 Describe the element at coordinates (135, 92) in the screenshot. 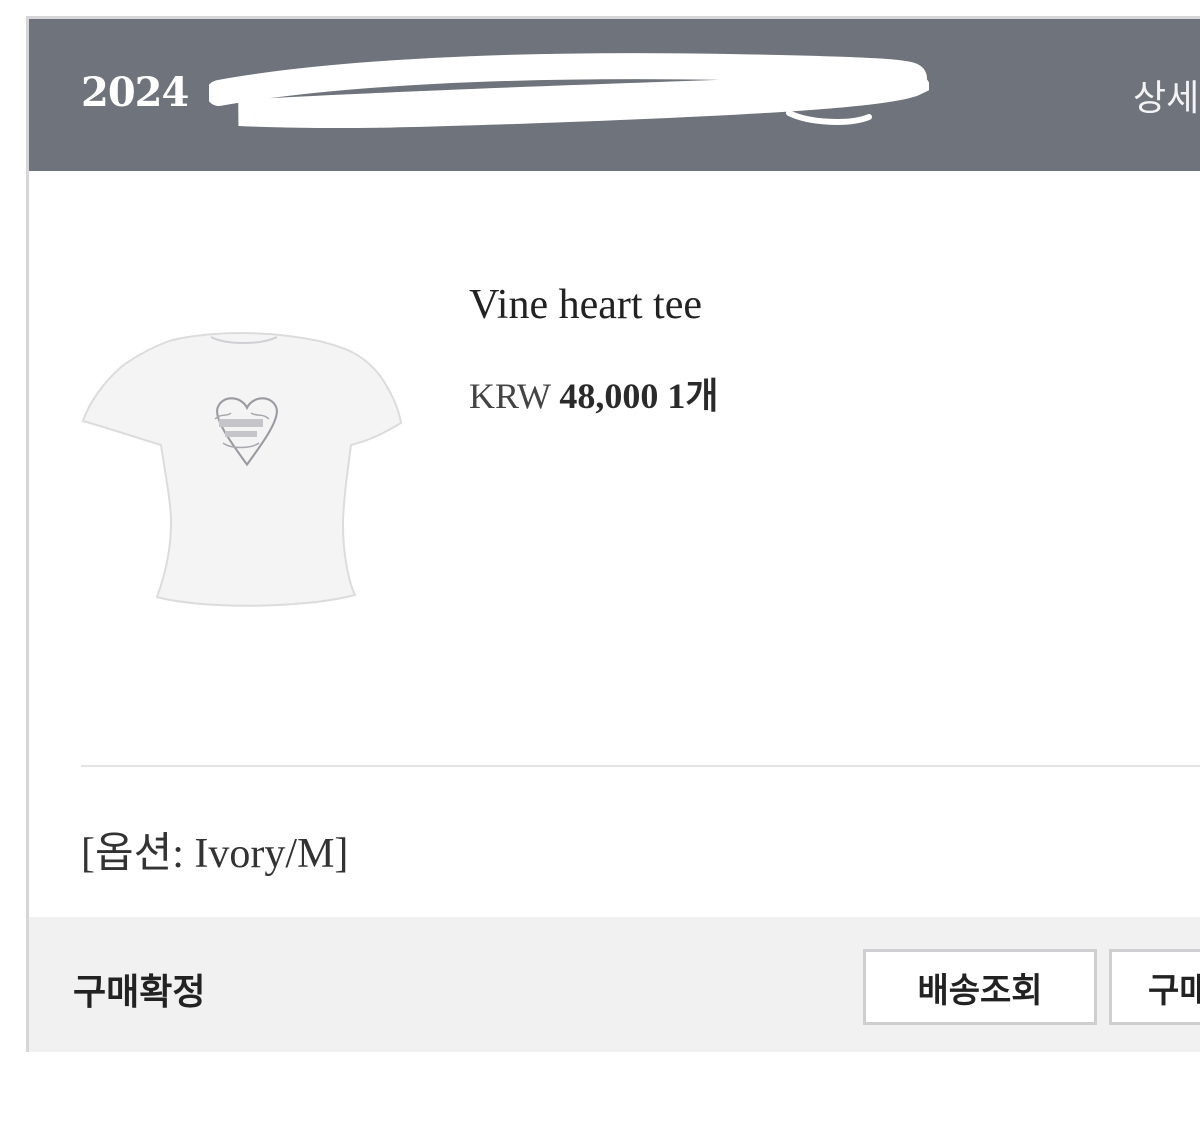

I see `order-date: 2024` at that location.